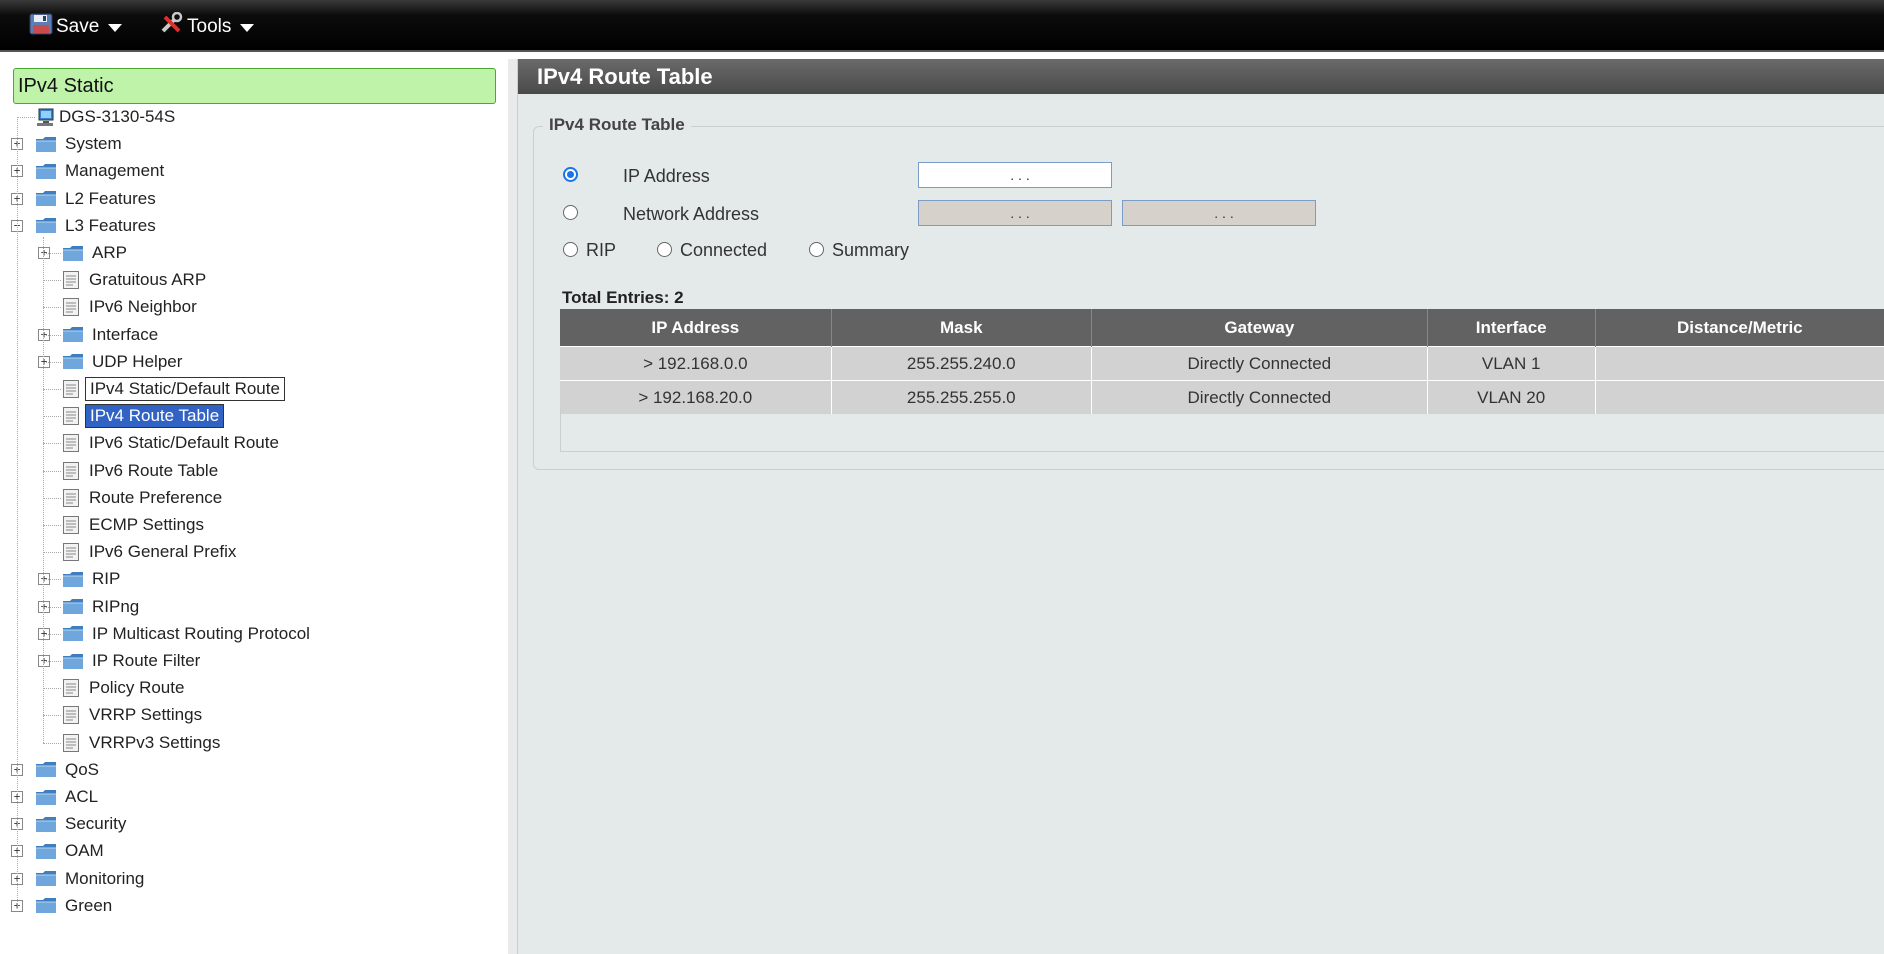 This screenshot has width=1884, height=954. What do you see at coordinates (1739, 328) in the screenshot?
I see `column-header: Distance/Metric` at bounding box center [1739, 328].